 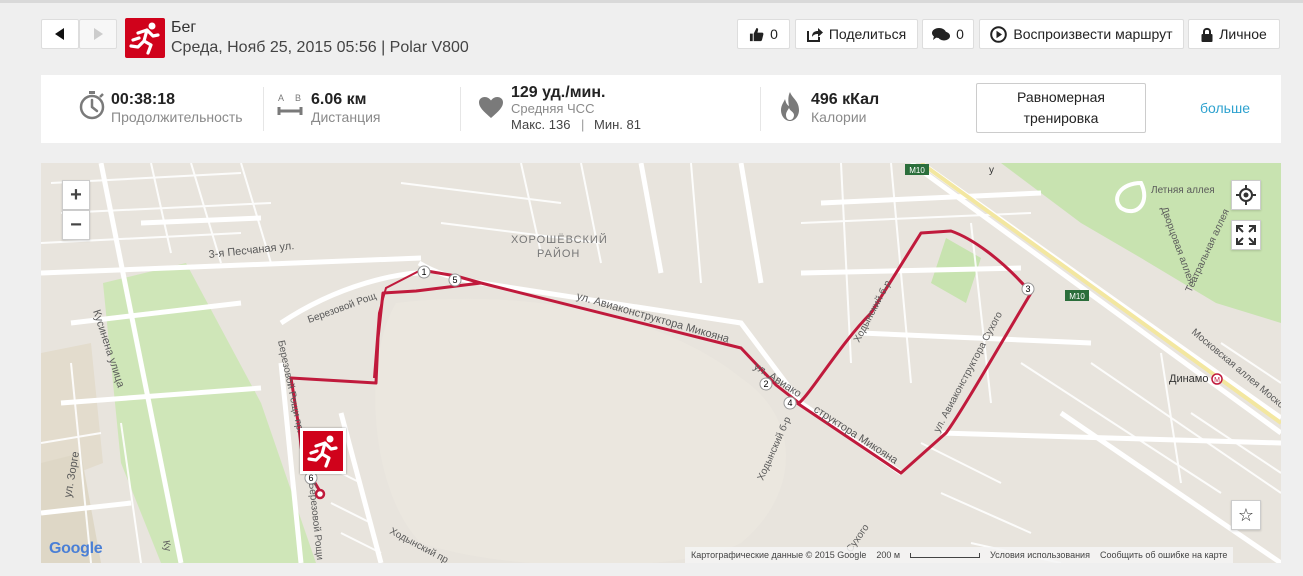 I want to click on plus-icon: +, so click(x=76, y=194).